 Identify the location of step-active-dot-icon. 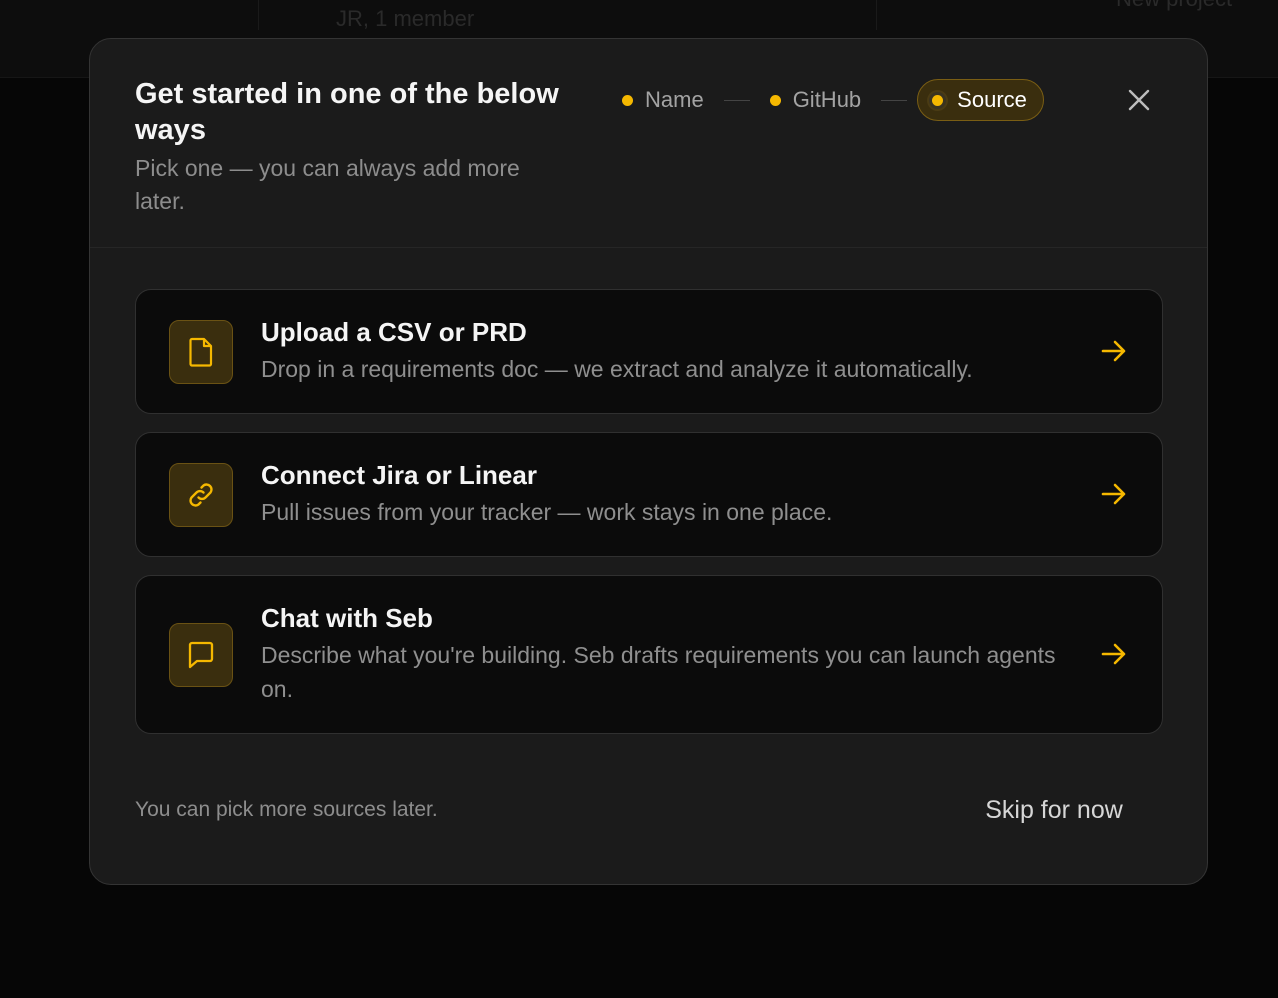
(938, 100).